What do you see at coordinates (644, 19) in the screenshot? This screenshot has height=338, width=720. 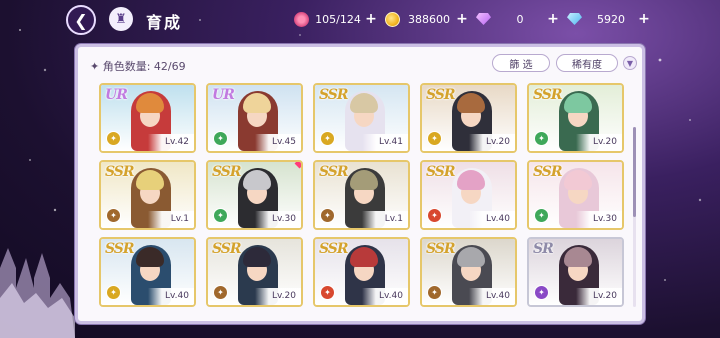 I see `add-free-gems-button: +` at bounding box center [644, 19].